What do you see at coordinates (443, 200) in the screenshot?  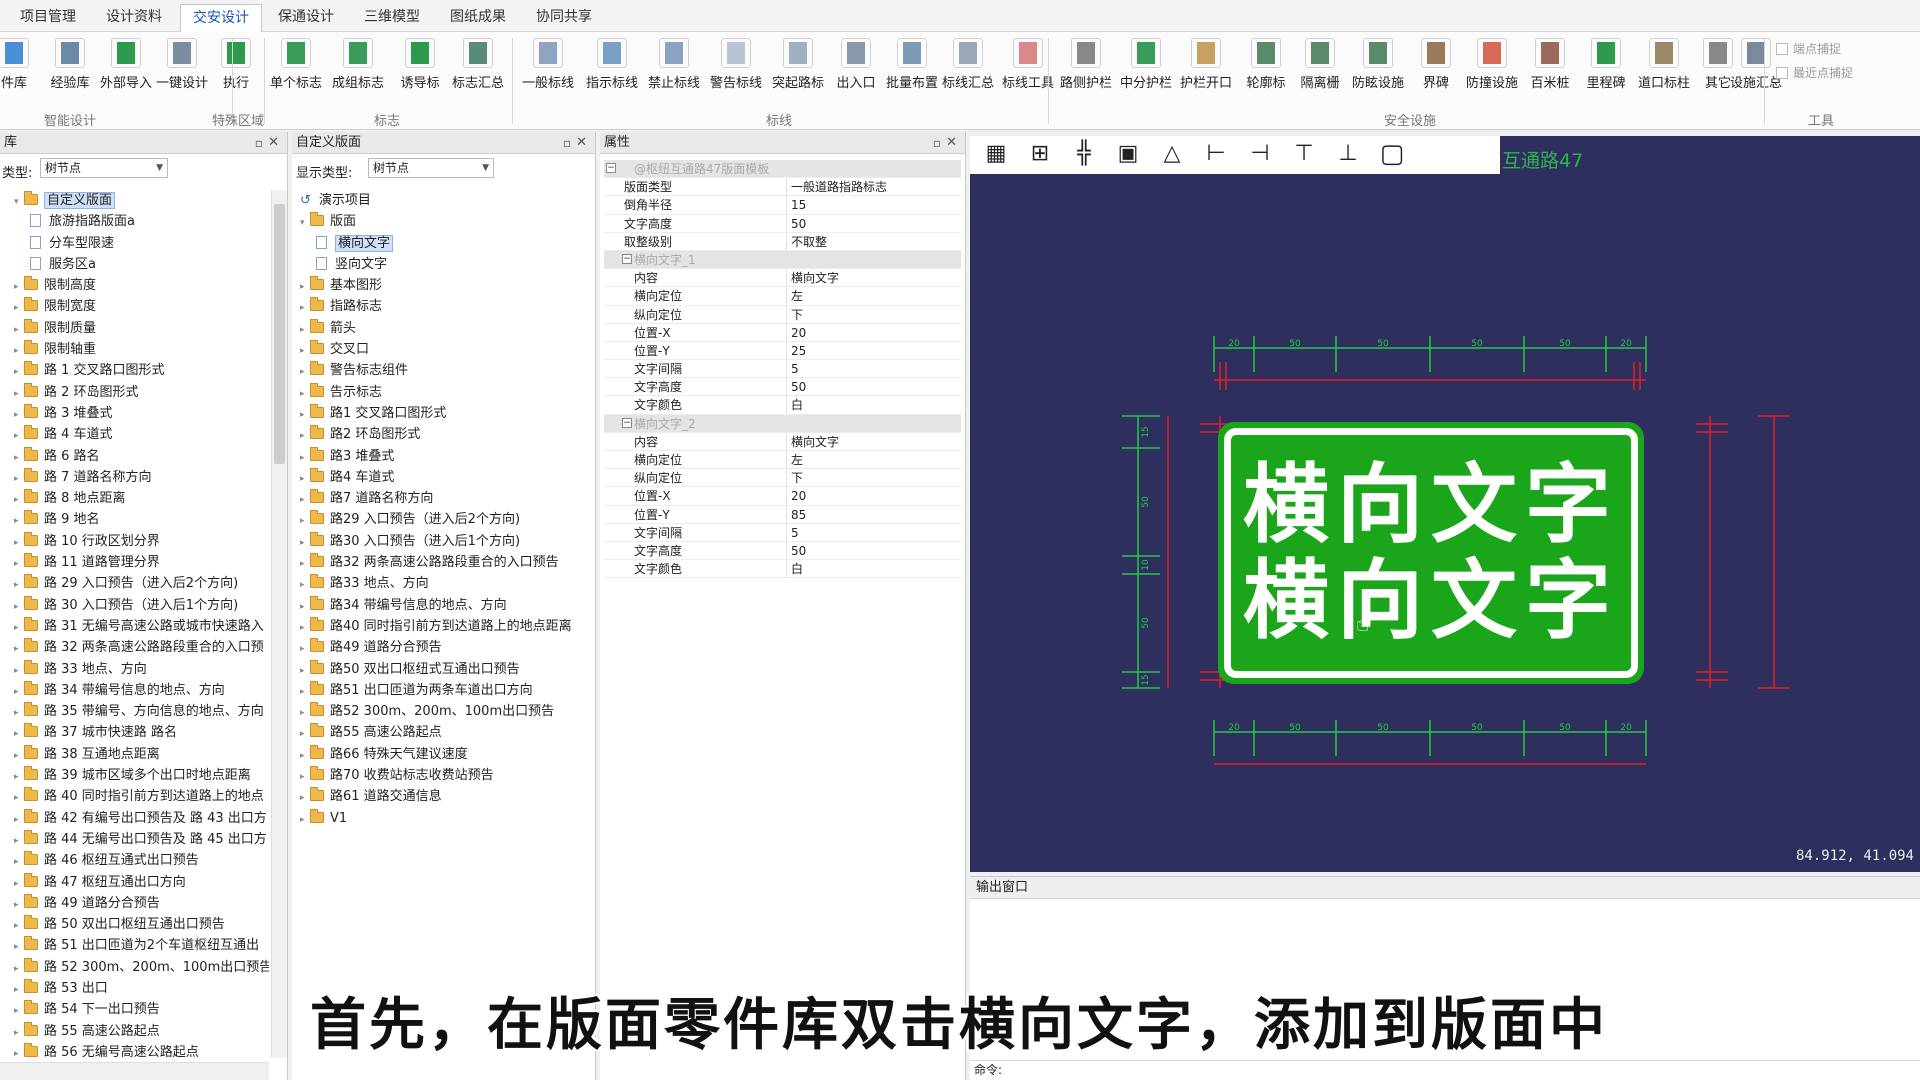 I see `custom-tree-root: ↺ 演示项目` at bounding box center [443, 200].